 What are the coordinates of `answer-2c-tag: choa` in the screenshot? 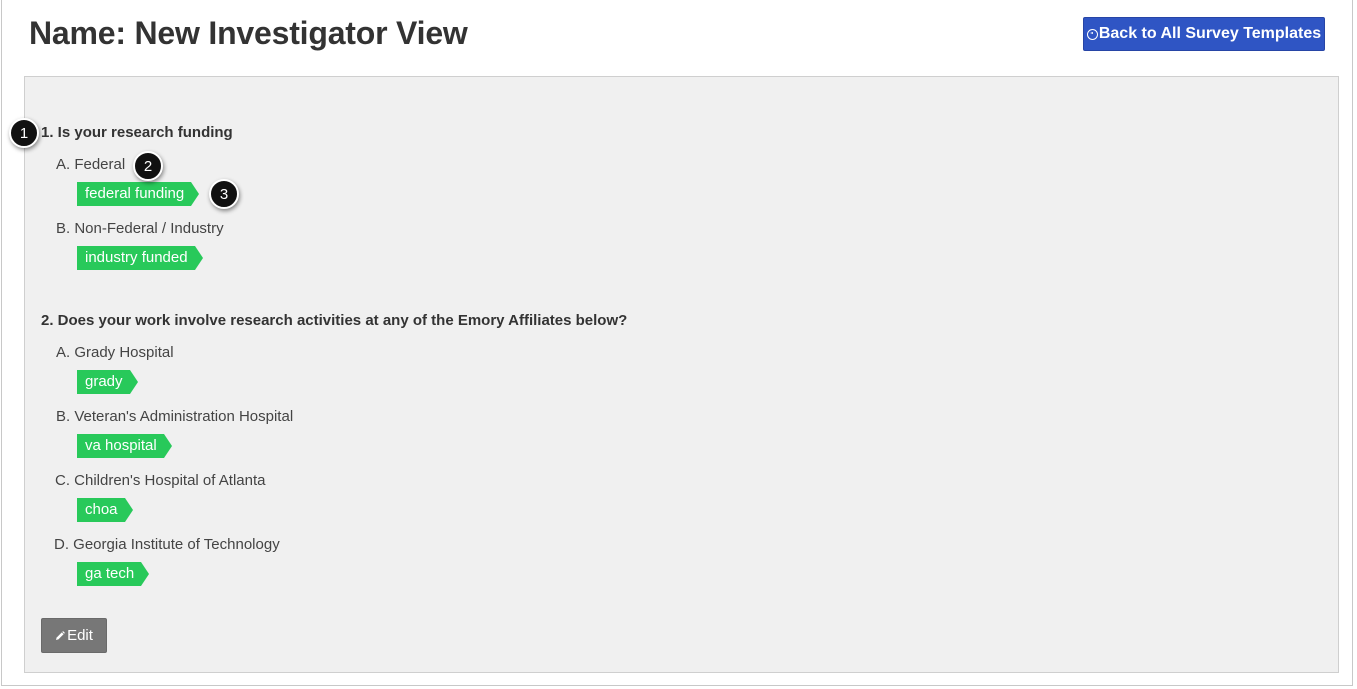 It's located at (104, 510).